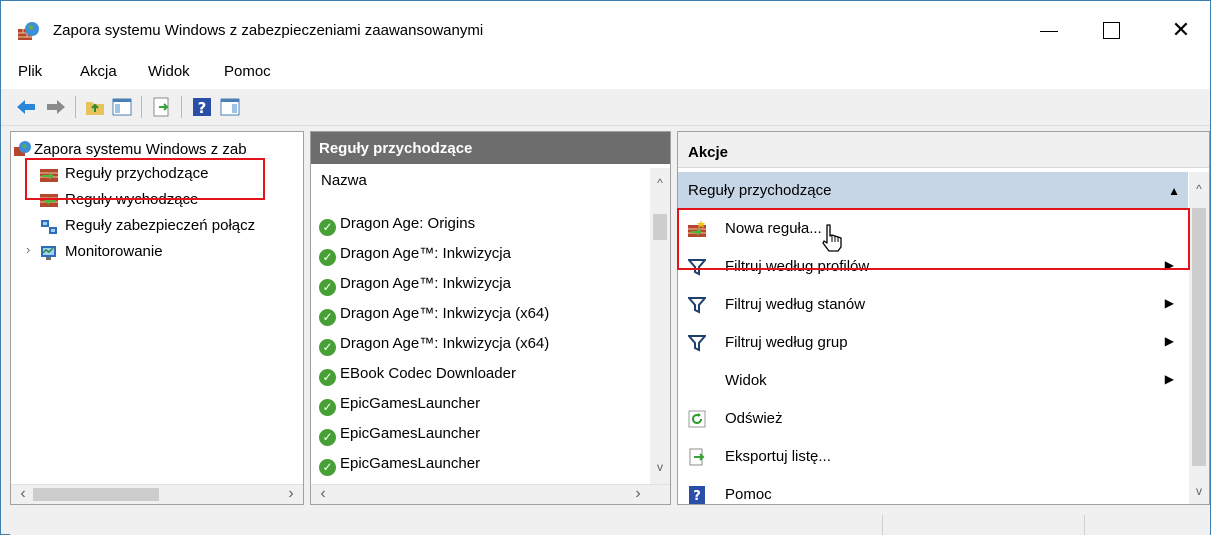 This screenshot has width=1211, height=535. Describe the element at coordinates (697, 457) in the screenshot. I see `export-icon` at that location.